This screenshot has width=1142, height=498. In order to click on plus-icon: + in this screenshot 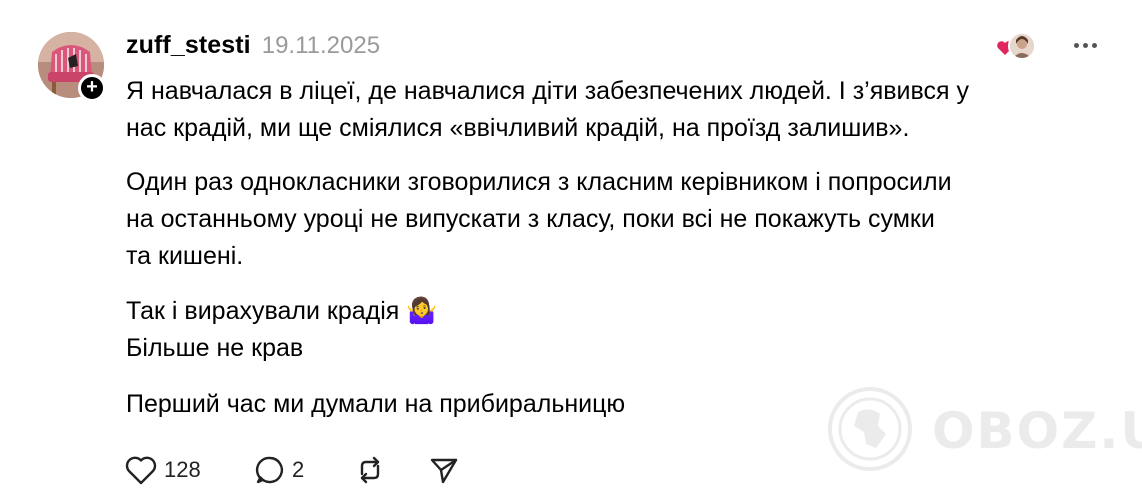, I will do `click(92, 87)`.